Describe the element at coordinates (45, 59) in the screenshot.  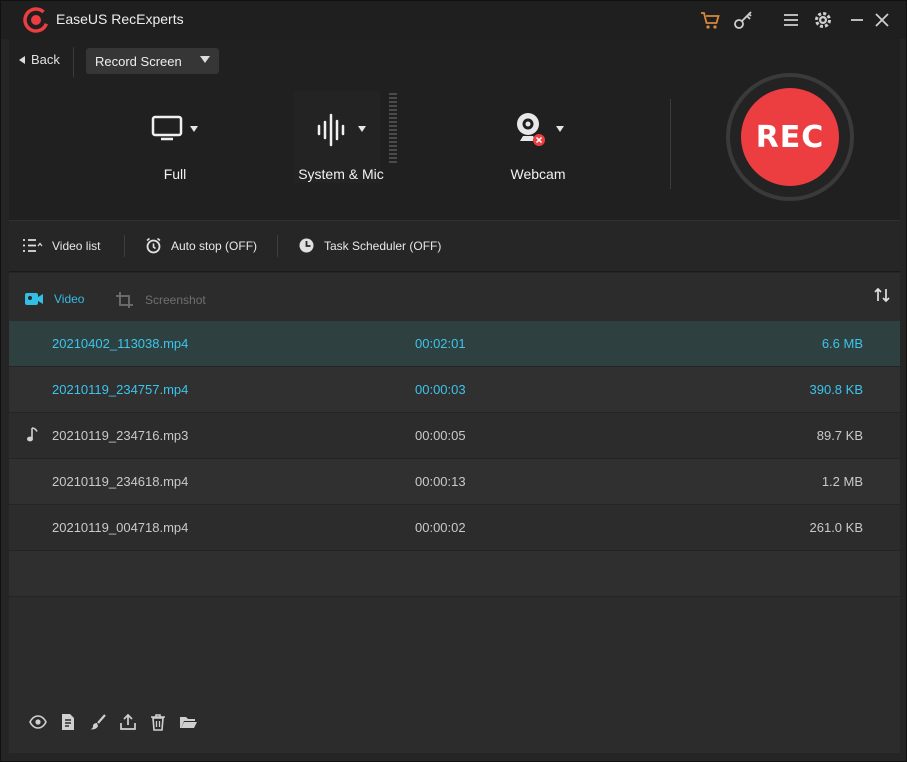
I see `back-label: Back` at that location.